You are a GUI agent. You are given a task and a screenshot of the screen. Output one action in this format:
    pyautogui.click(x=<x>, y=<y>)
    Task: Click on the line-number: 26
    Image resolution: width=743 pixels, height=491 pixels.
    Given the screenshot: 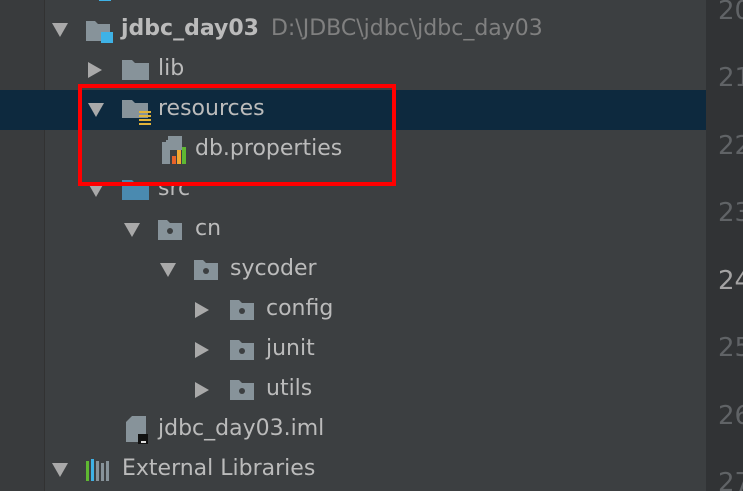 What is the action you would take?
    pyautogui.click(x=730, y=416)
    